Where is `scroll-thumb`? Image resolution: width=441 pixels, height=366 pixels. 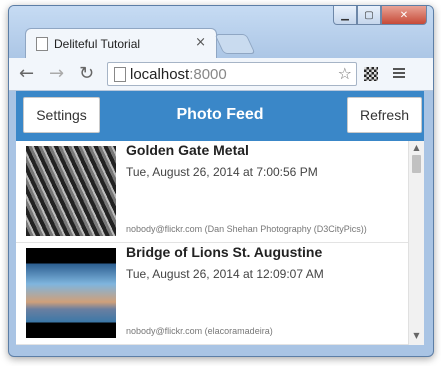
scroll-thumb is located at coordinates (416, 164).